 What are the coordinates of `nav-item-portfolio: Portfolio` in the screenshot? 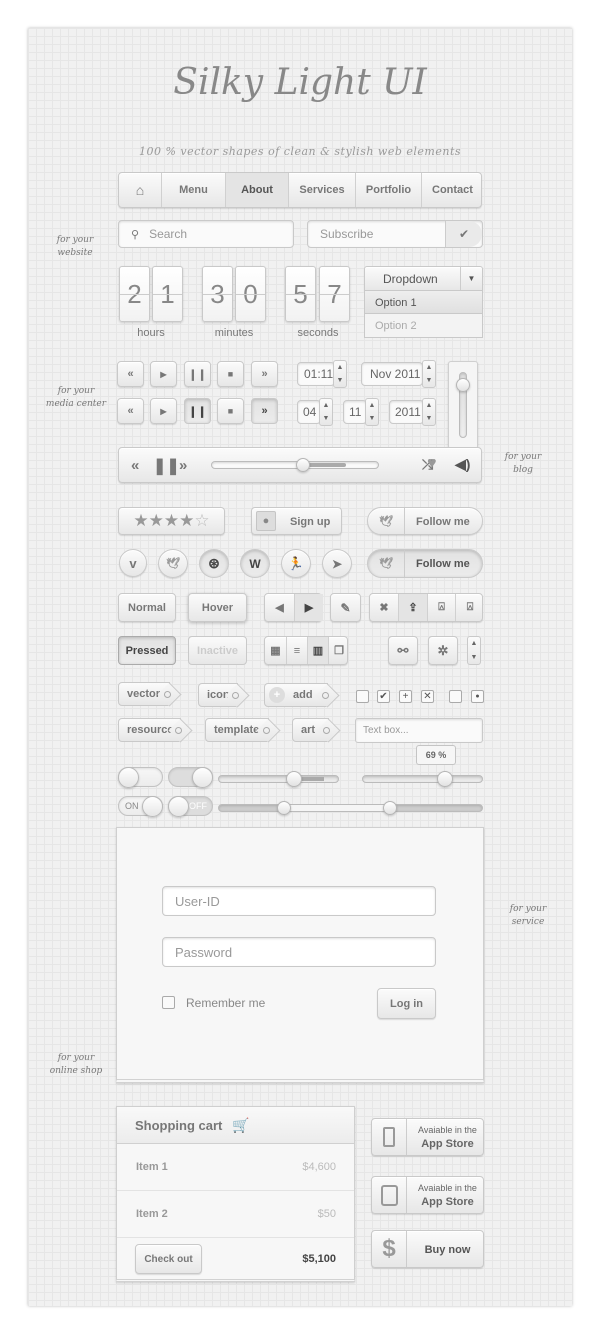 It's located at (388, 190).